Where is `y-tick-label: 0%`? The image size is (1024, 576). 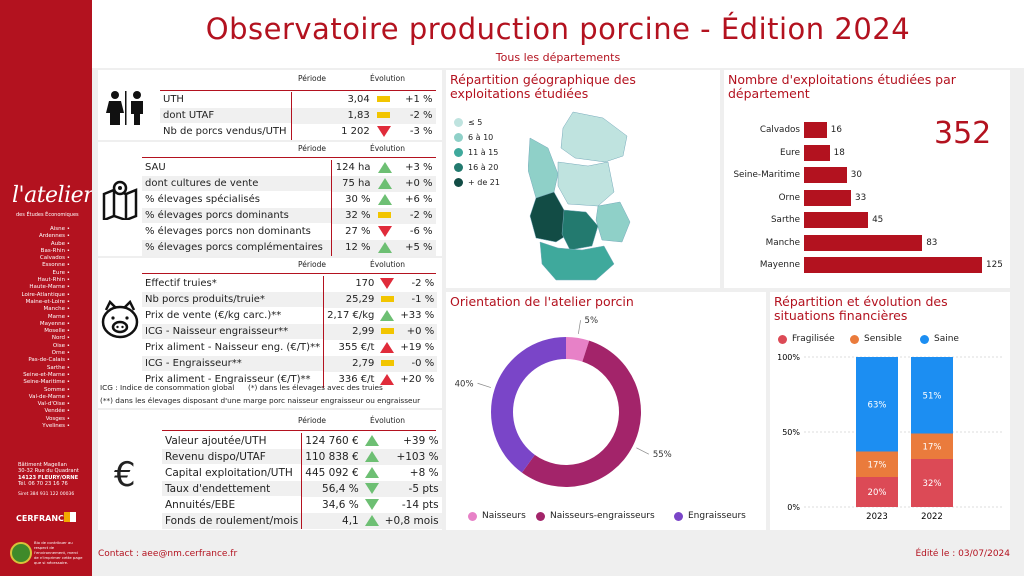 y-tick-label: 0% is located at coordinates (793, 507).